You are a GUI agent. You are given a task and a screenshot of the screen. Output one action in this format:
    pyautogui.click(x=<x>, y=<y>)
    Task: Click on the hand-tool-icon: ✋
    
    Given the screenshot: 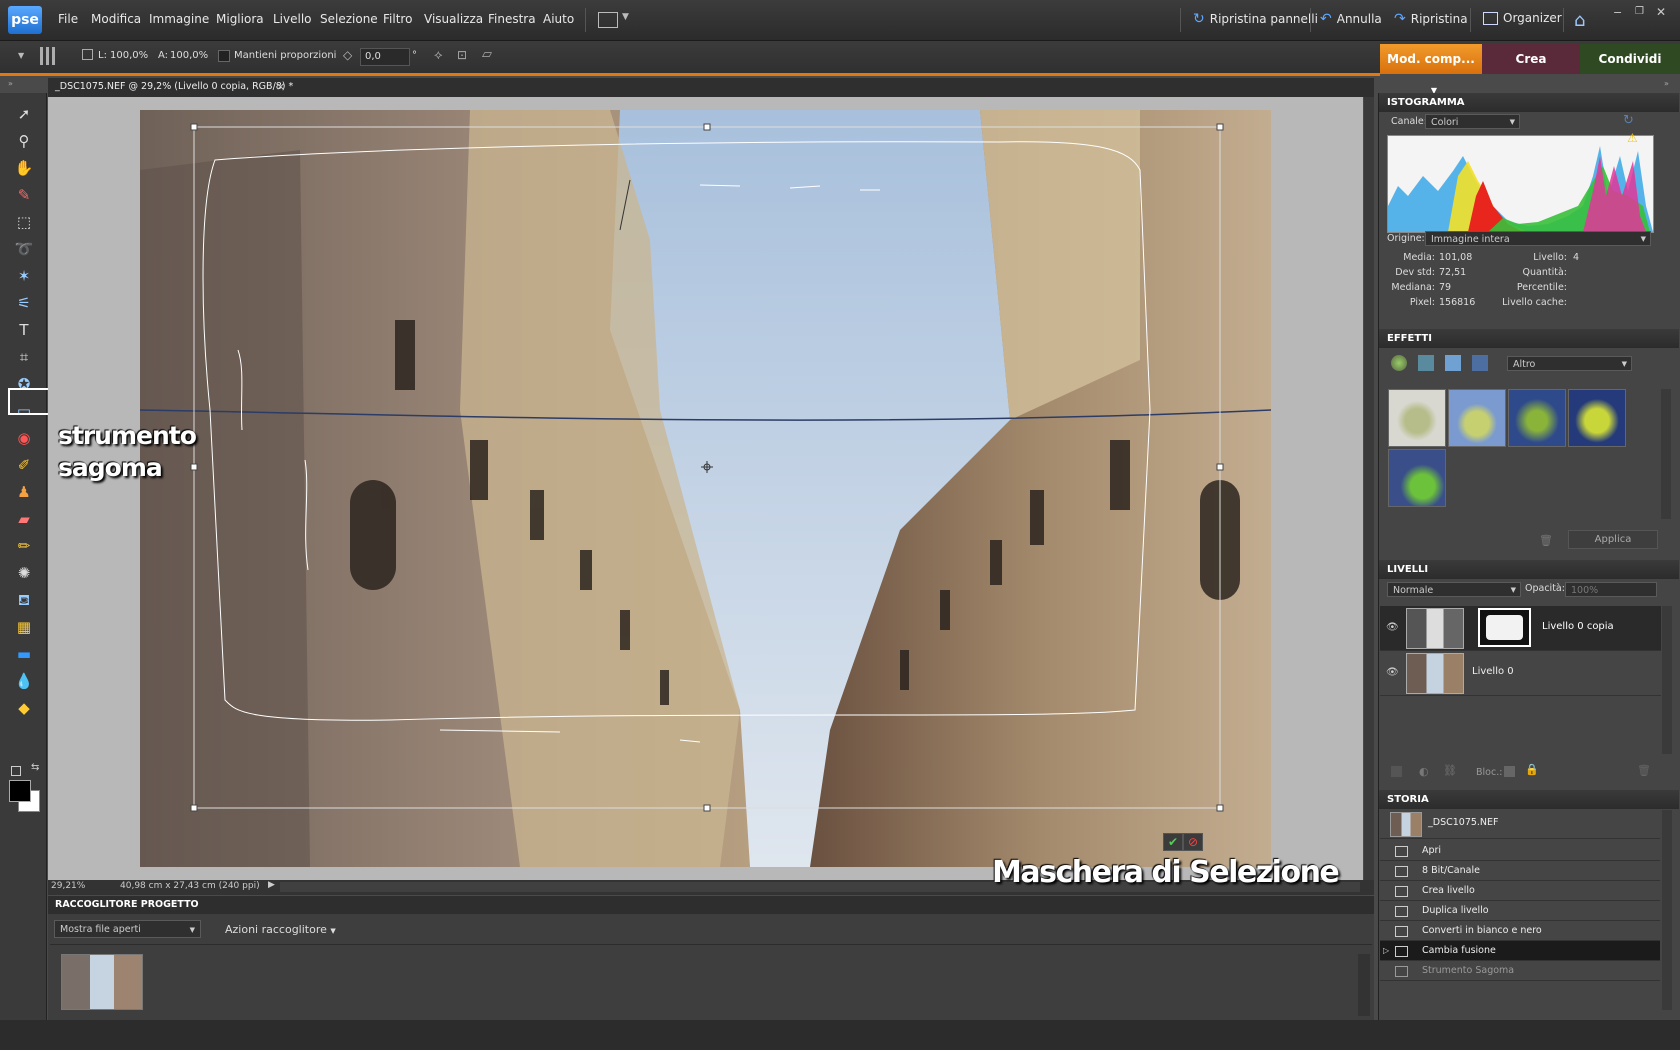 What is the action you would take?
    pyautogui.click(x=24, y=168)
    